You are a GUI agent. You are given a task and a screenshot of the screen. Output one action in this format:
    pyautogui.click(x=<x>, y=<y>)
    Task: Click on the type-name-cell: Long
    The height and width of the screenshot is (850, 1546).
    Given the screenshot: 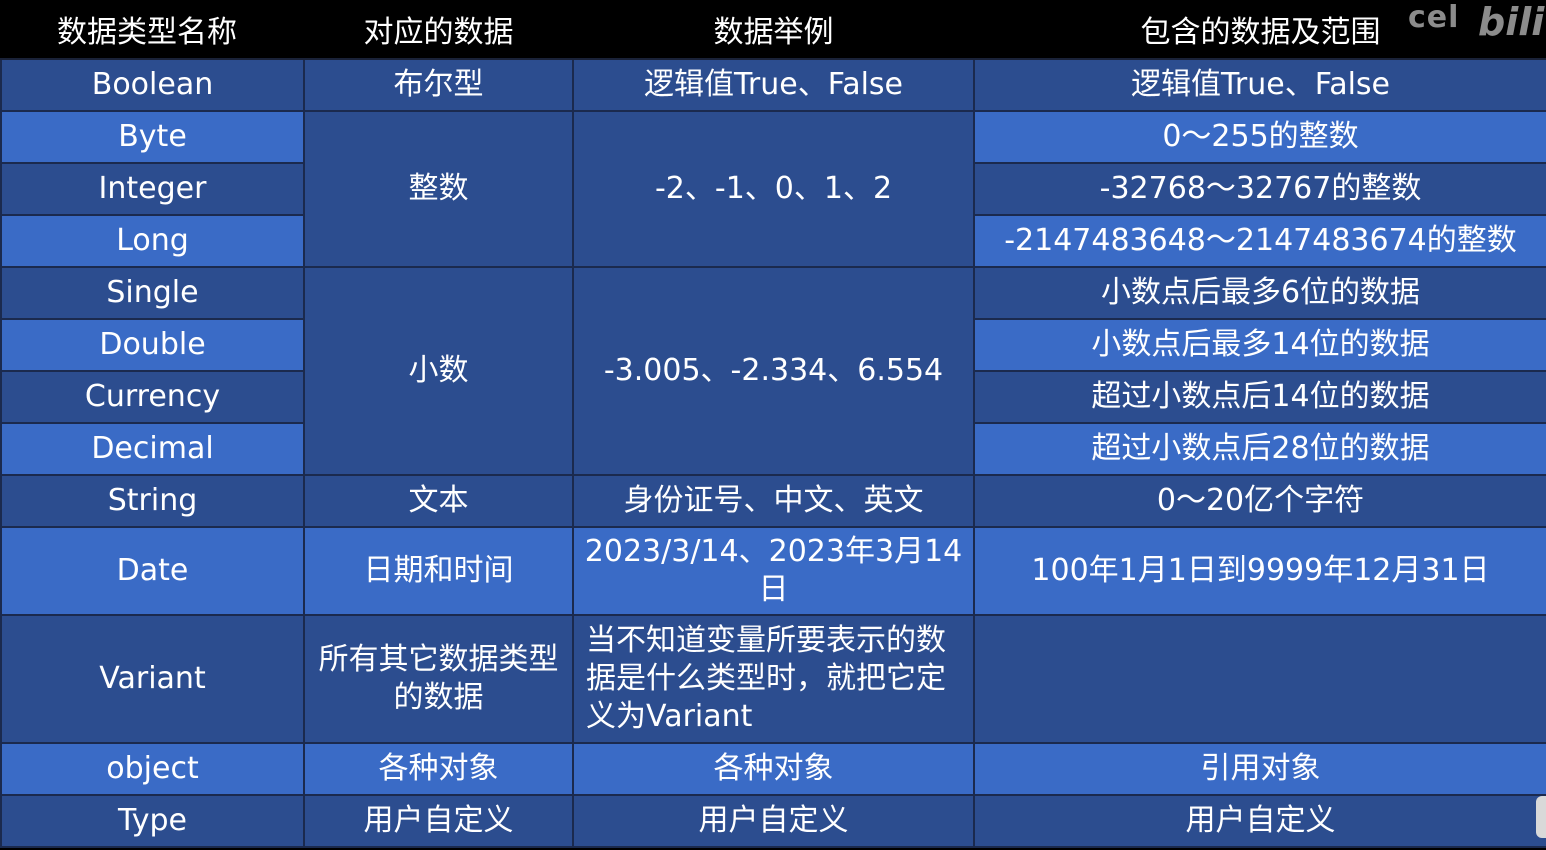 What is the action you would take?
    pyautogui.click(x=152, y=241)
    